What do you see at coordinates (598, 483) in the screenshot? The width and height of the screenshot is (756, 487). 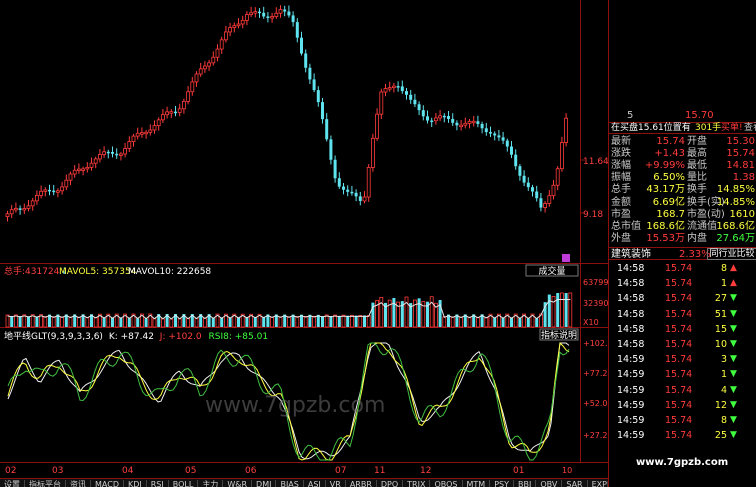 I see `indicator-tab: EXPMA` at bounding box center [598, 483].